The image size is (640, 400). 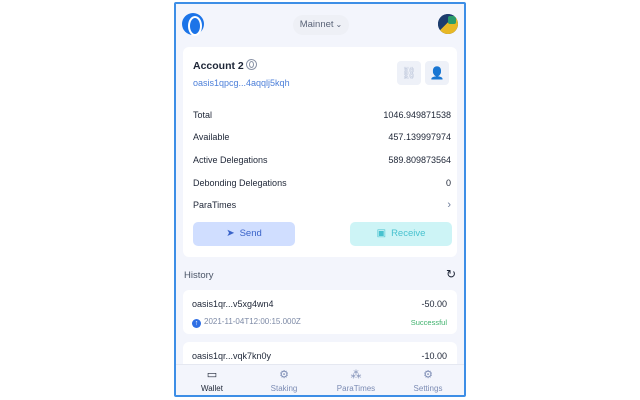 I want to click on balance-label: ParaTimes, so click(x=215, y=205).